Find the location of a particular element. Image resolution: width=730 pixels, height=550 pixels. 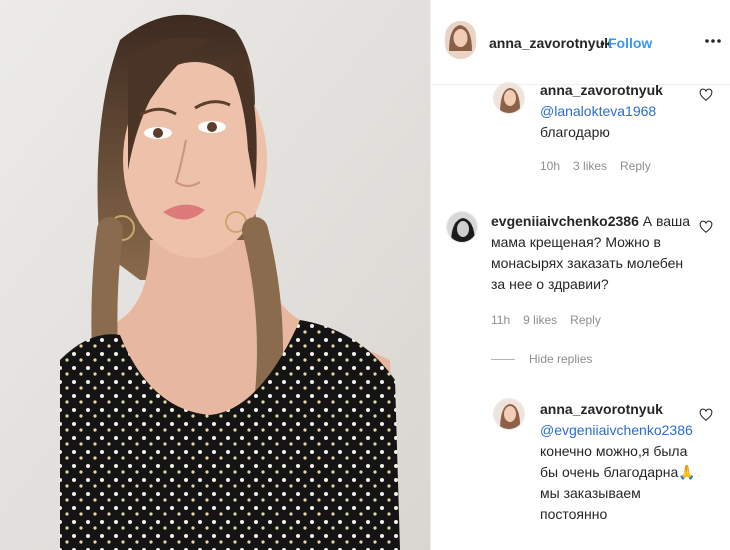

comment-text: благодарю is located at coordinates (575, 132).